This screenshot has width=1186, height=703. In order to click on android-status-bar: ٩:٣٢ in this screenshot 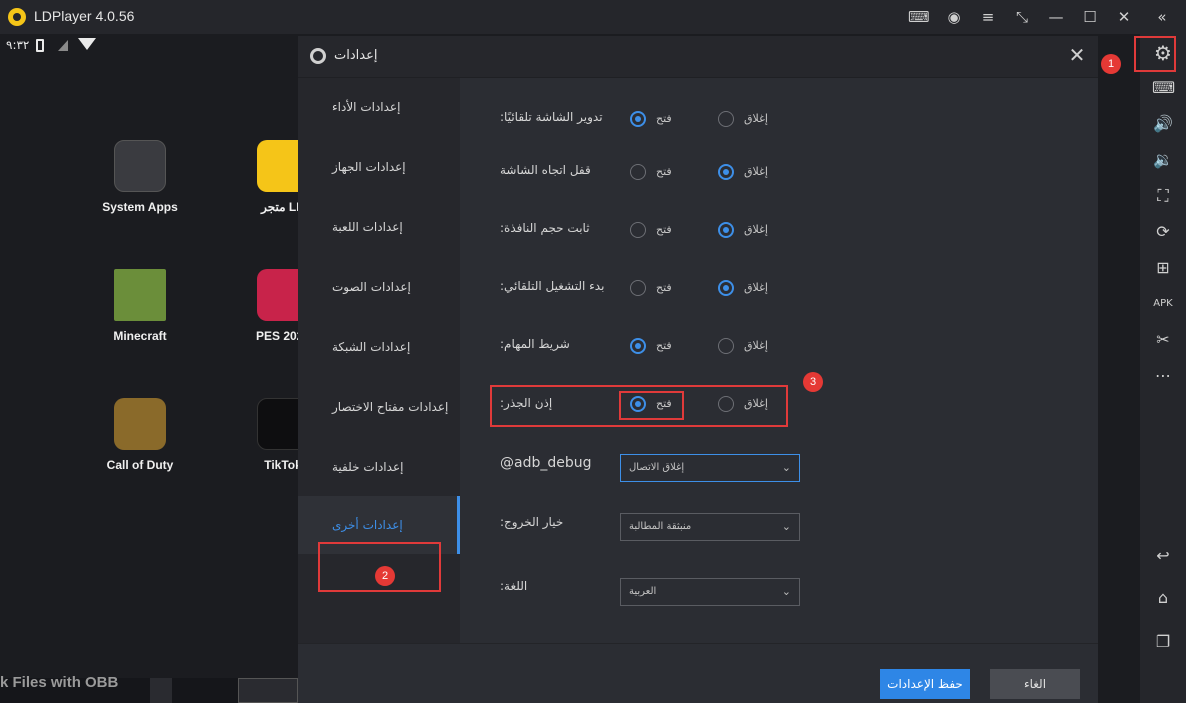, I will do `click(149, 46)`.